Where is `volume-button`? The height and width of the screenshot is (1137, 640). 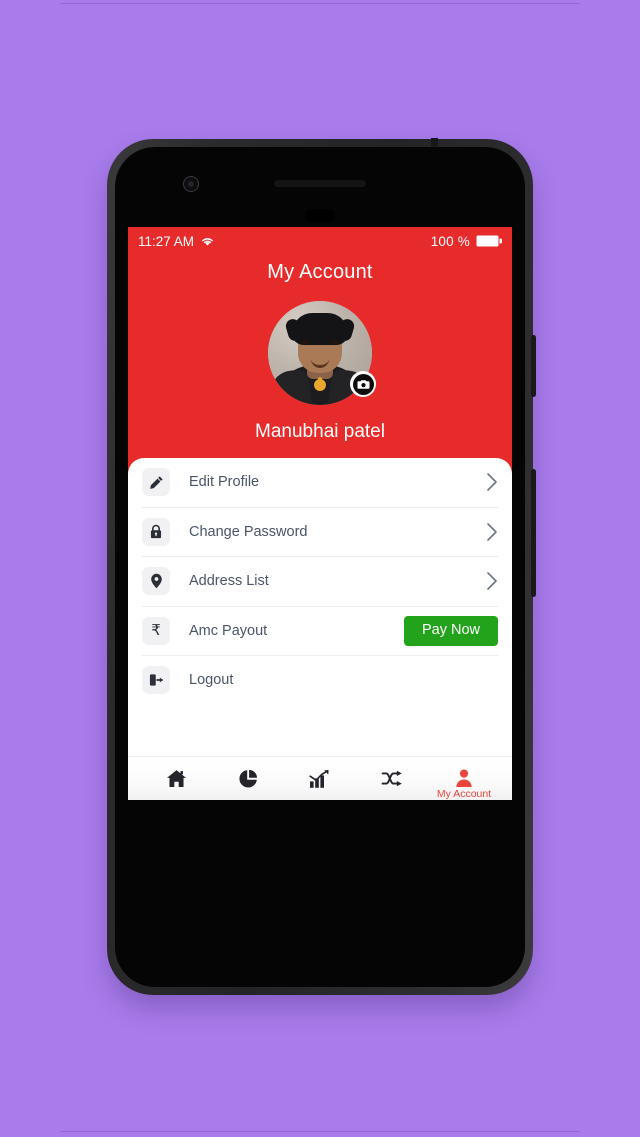 volume-button is located at coordinates (533, 533).